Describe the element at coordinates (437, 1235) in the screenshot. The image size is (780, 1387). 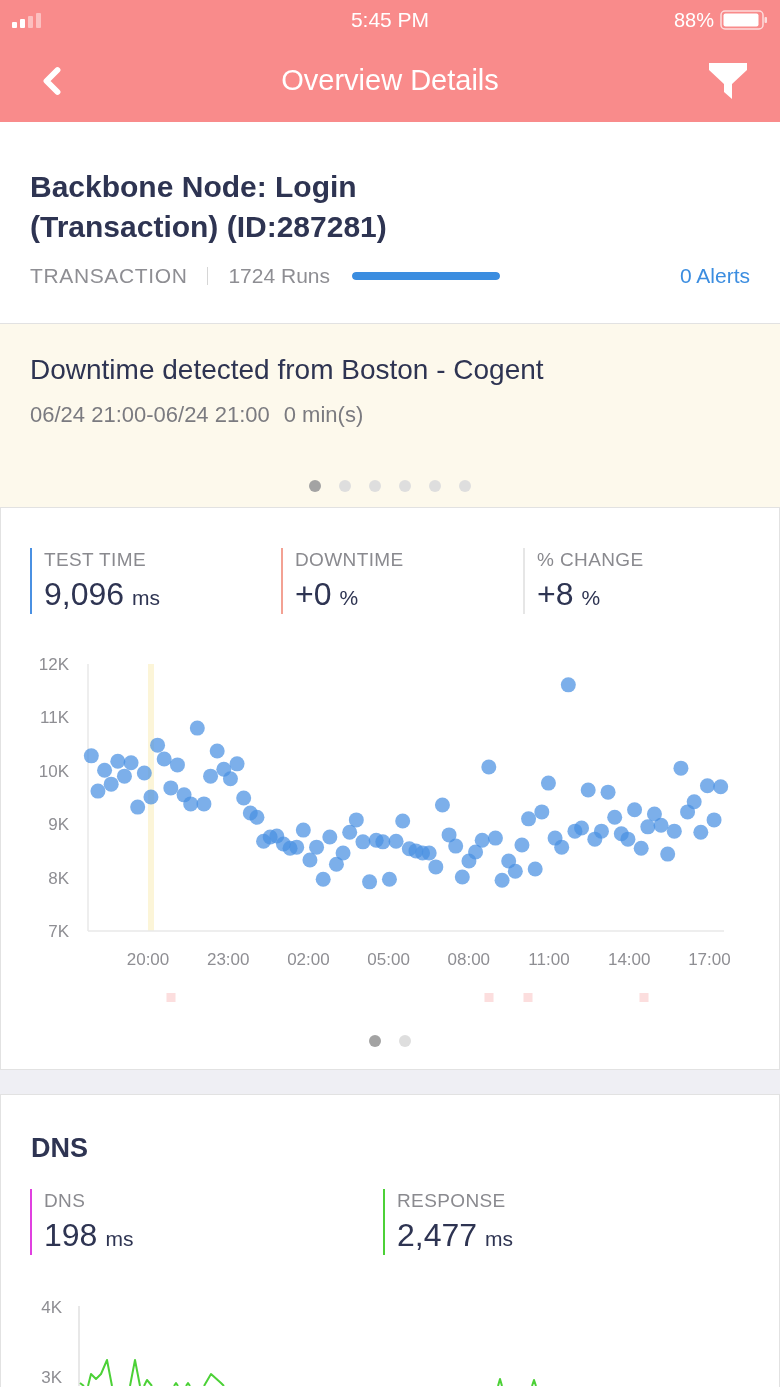
I see `metric-value: 2,477` at that location.